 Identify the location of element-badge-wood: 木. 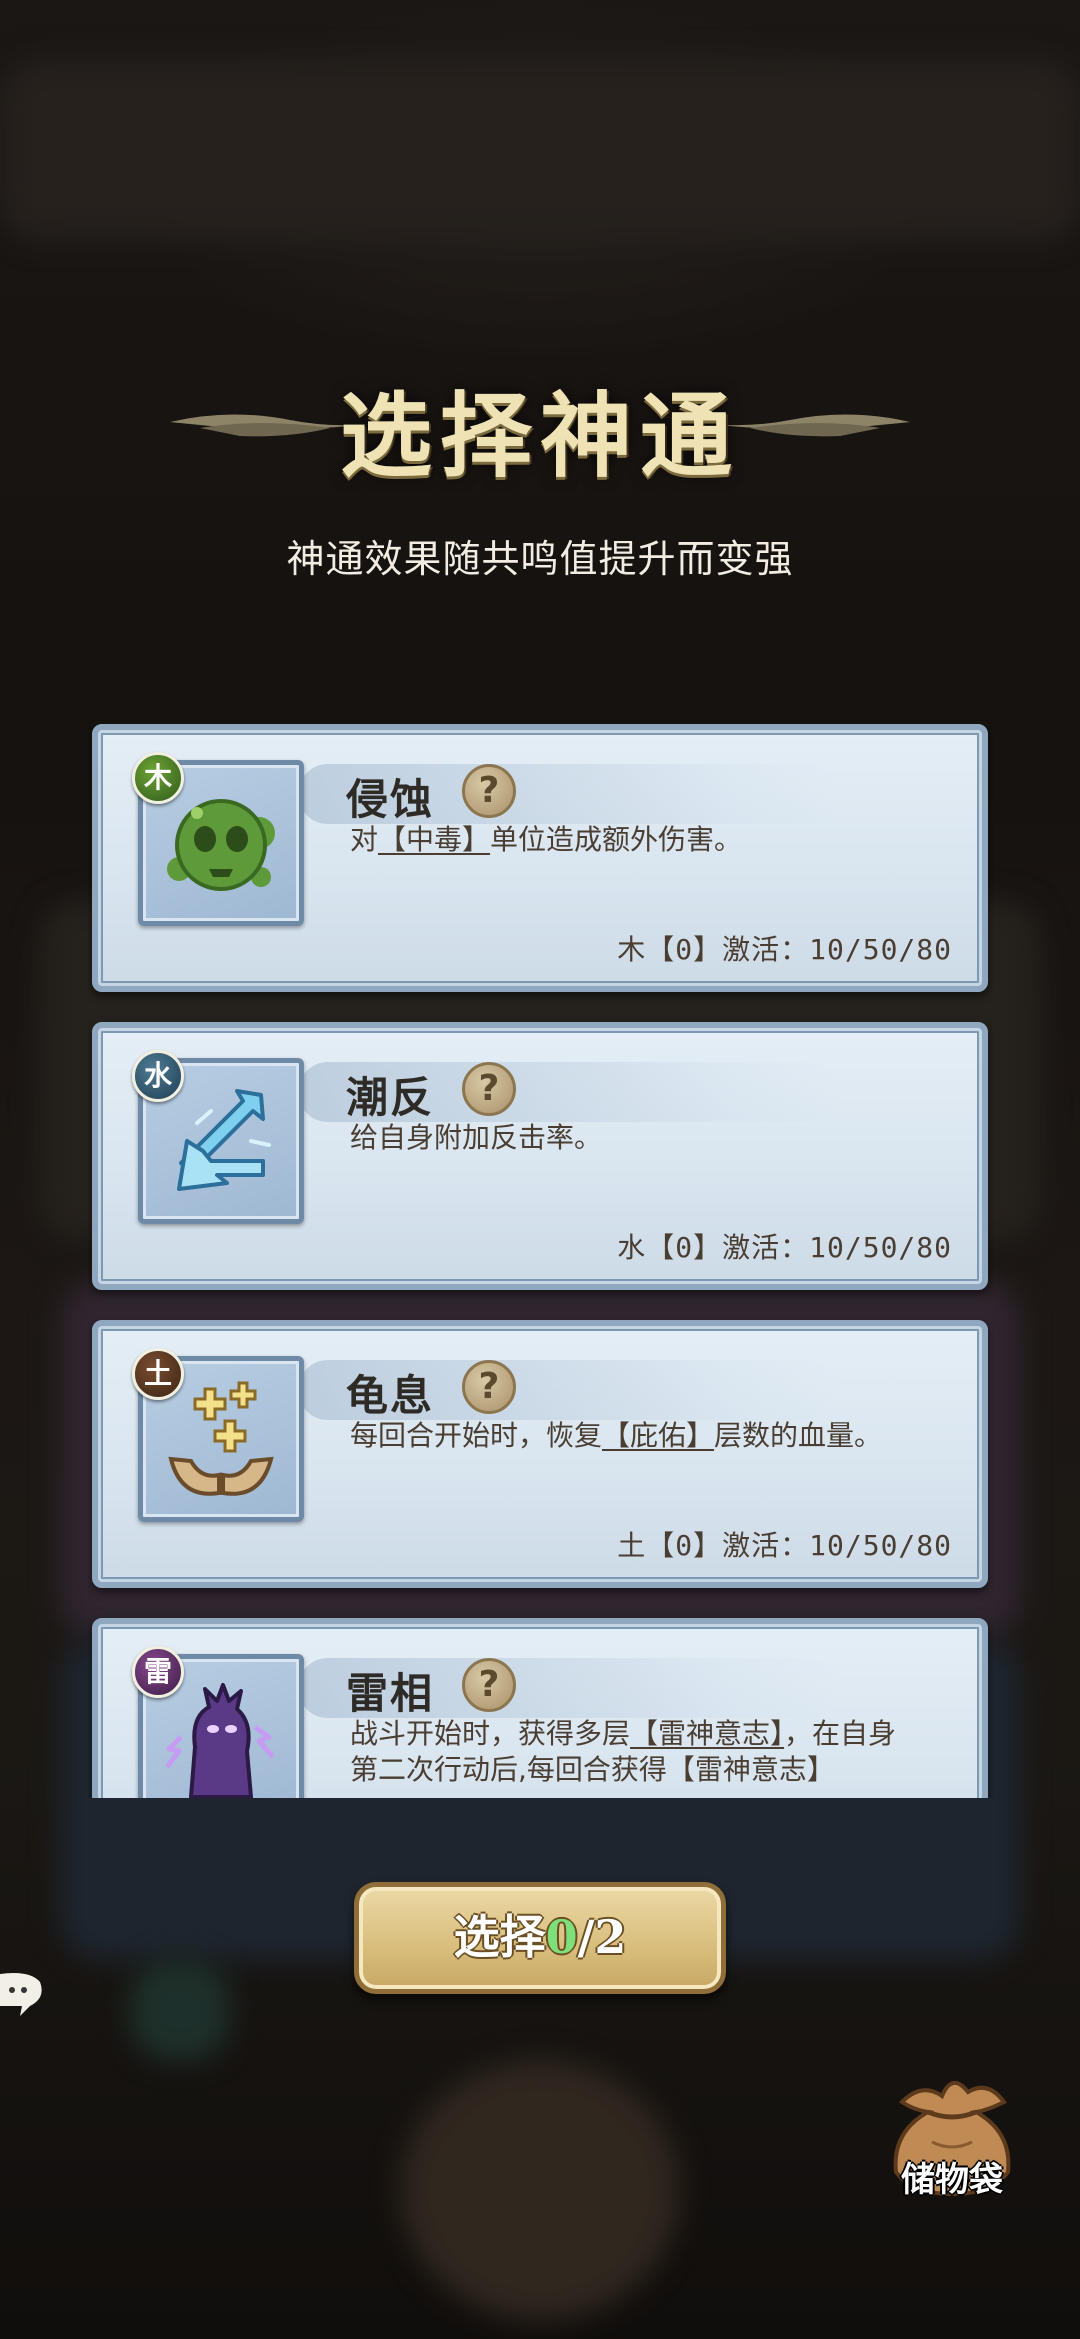
(158, 778).